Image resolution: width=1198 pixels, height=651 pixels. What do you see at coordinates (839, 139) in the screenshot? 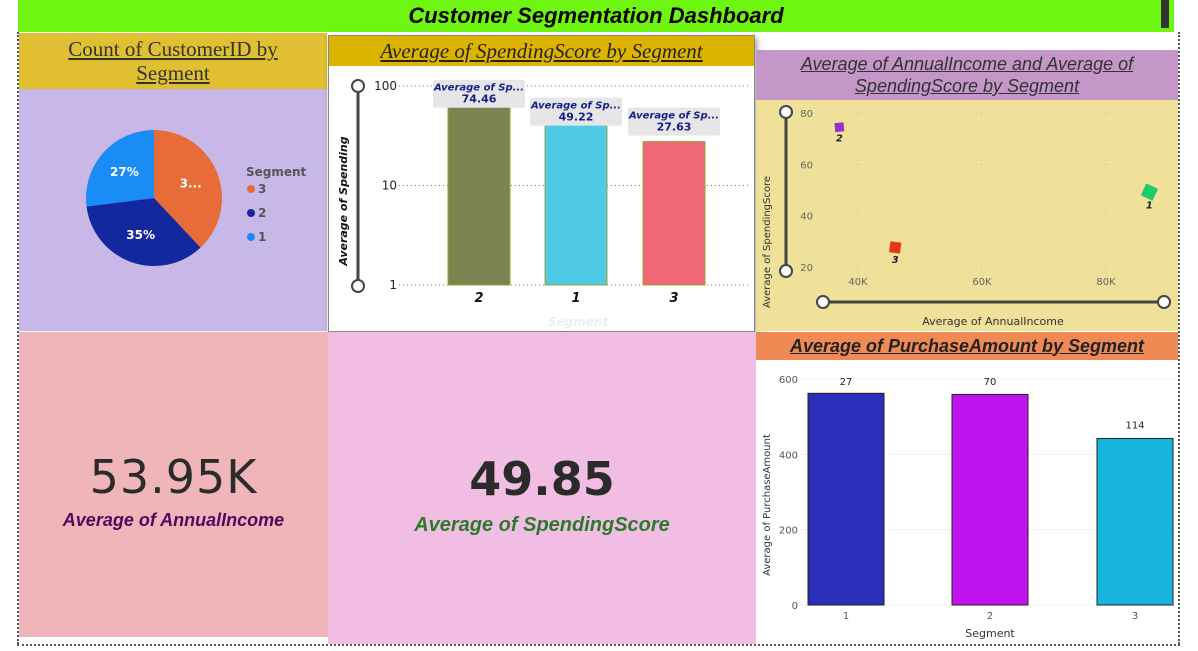
I see `scatter-point-label: 2` at bounding box center [839, 139].